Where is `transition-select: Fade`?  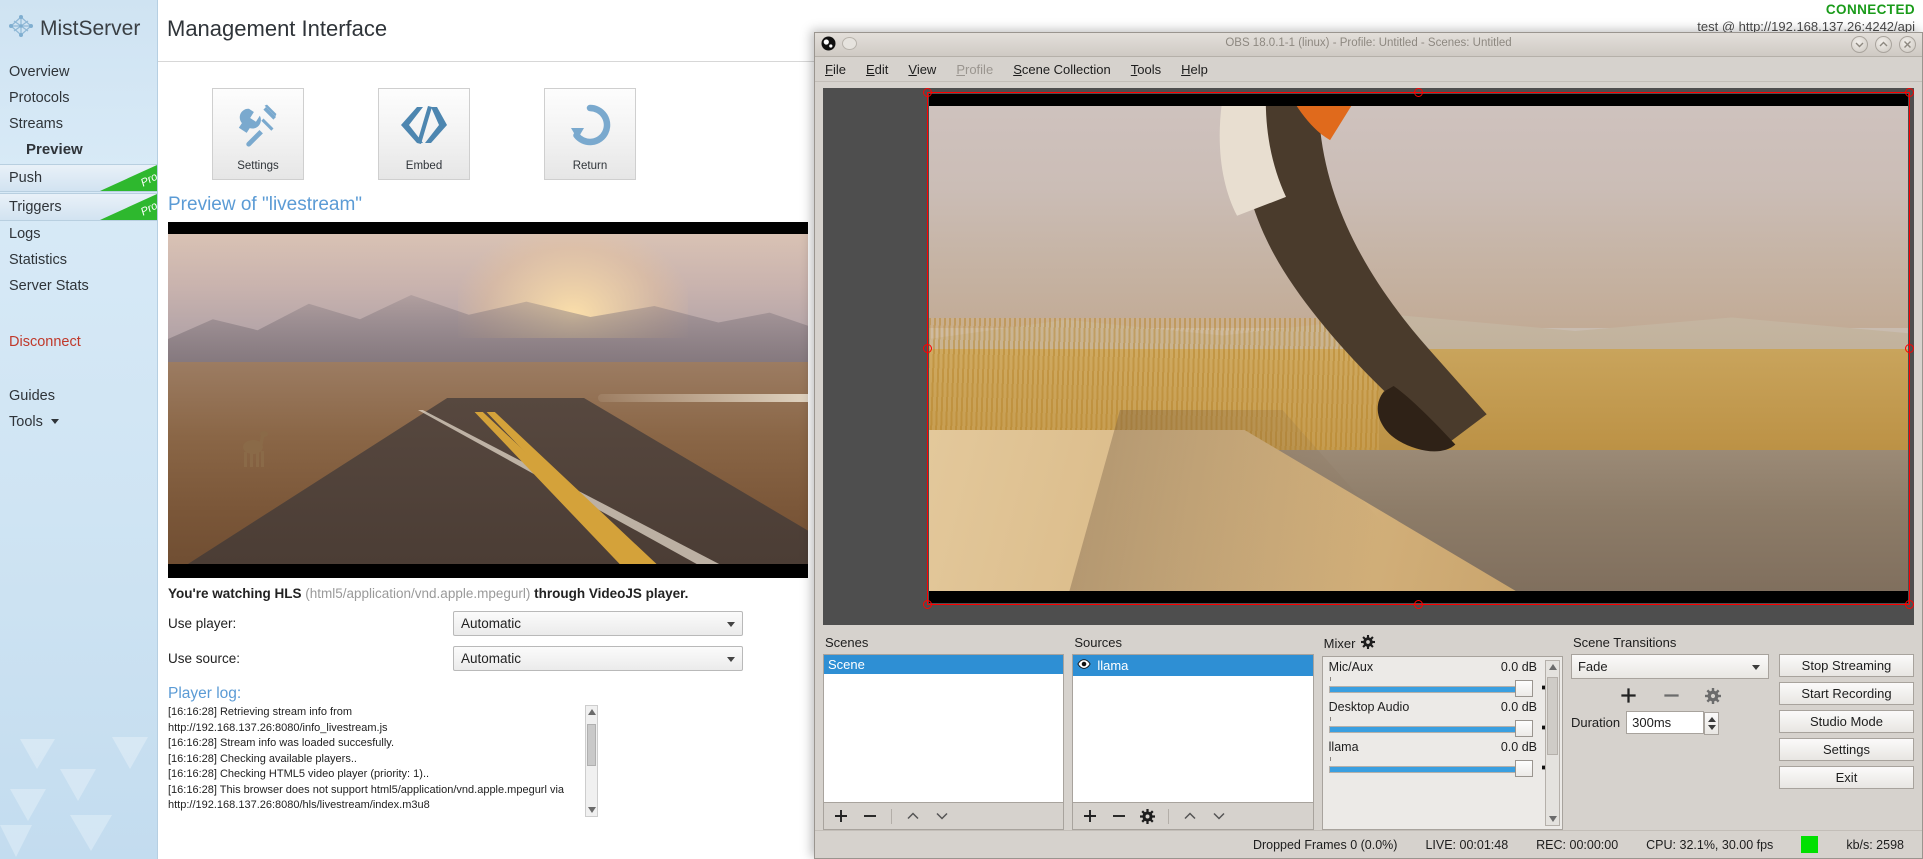
transition-select: Fade is located at coordinates (1669, 666).